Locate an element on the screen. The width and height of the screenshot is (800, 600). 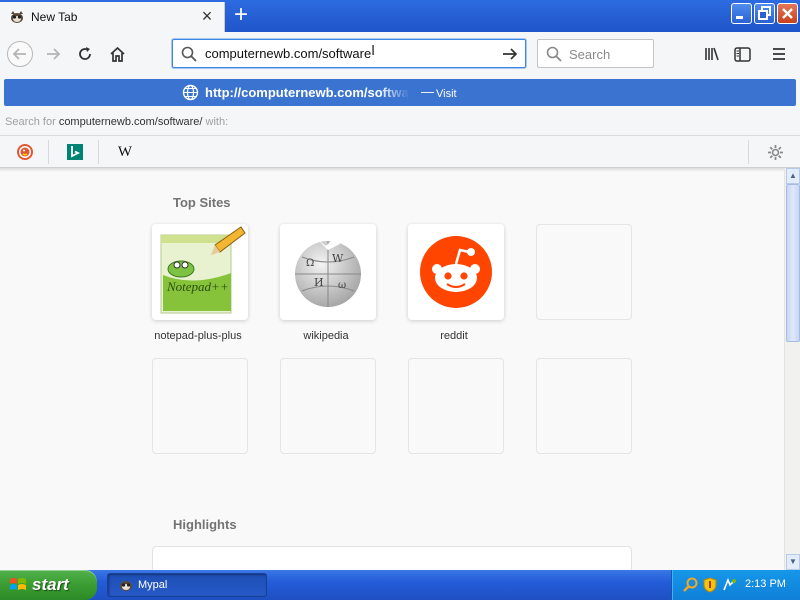
go-arrow-icon is located at coordinates (510, 54).